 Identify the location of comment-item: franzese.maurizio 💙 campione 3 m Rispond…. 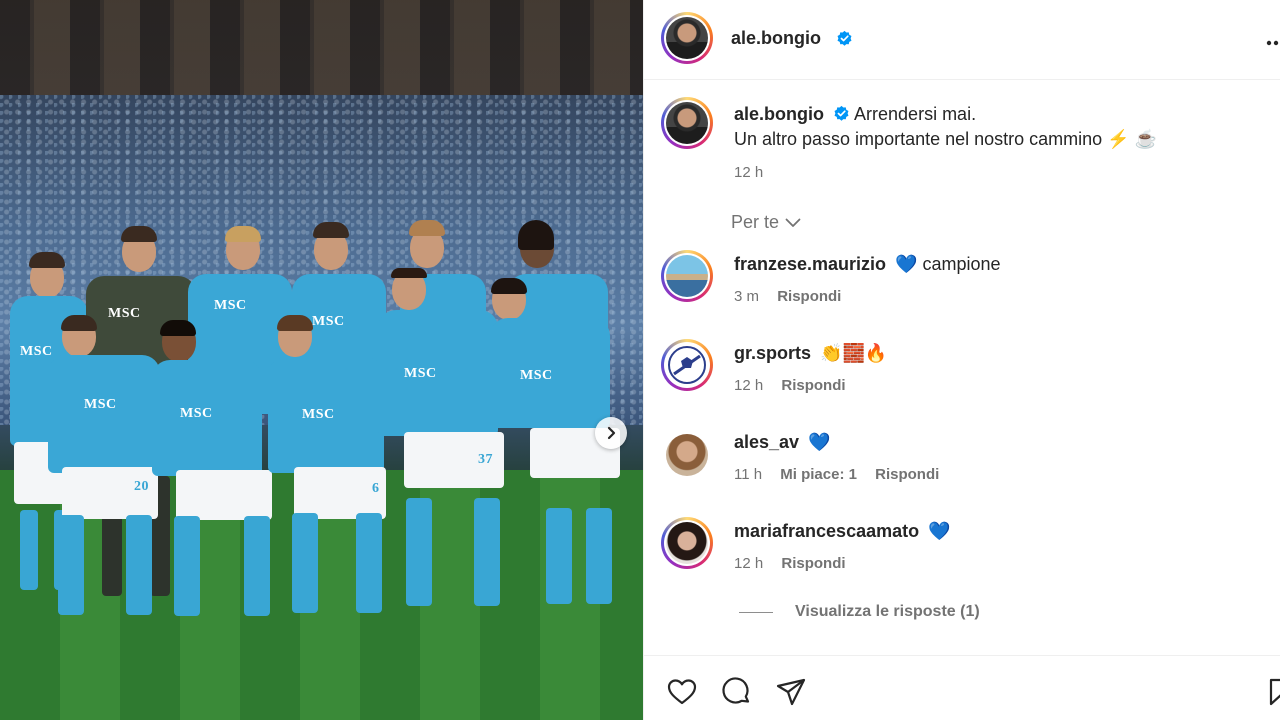
(962, 285).